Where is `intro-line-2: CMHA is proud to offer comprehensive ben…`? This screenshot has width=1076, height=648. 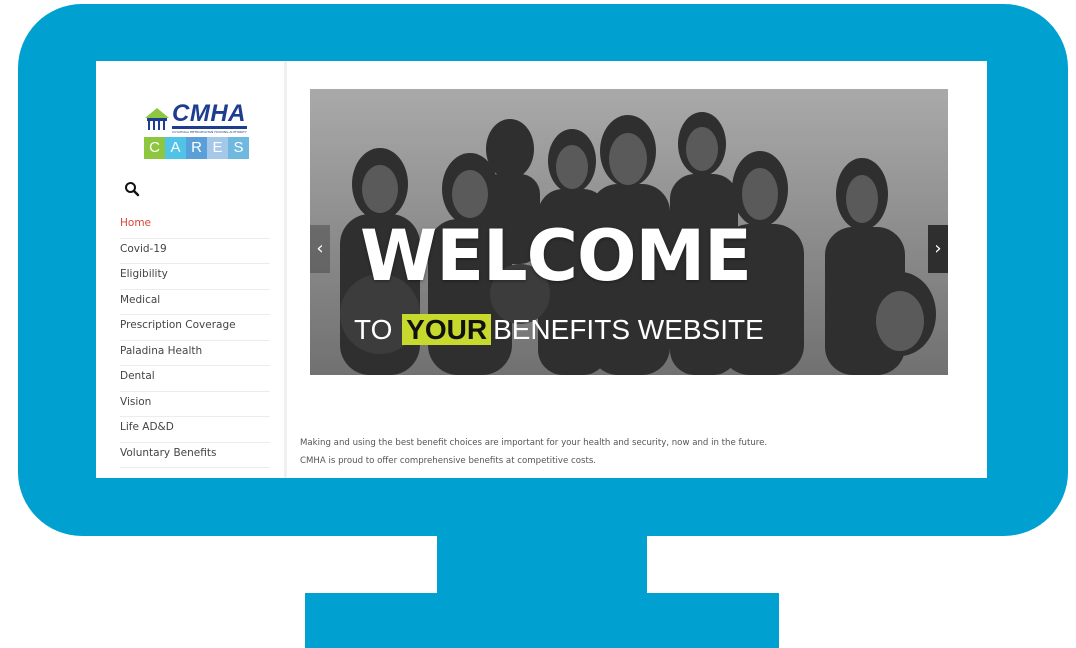 intro-line-2: CMHA is proud to offer comprehensive ben… is located at coordinates (448, 461).